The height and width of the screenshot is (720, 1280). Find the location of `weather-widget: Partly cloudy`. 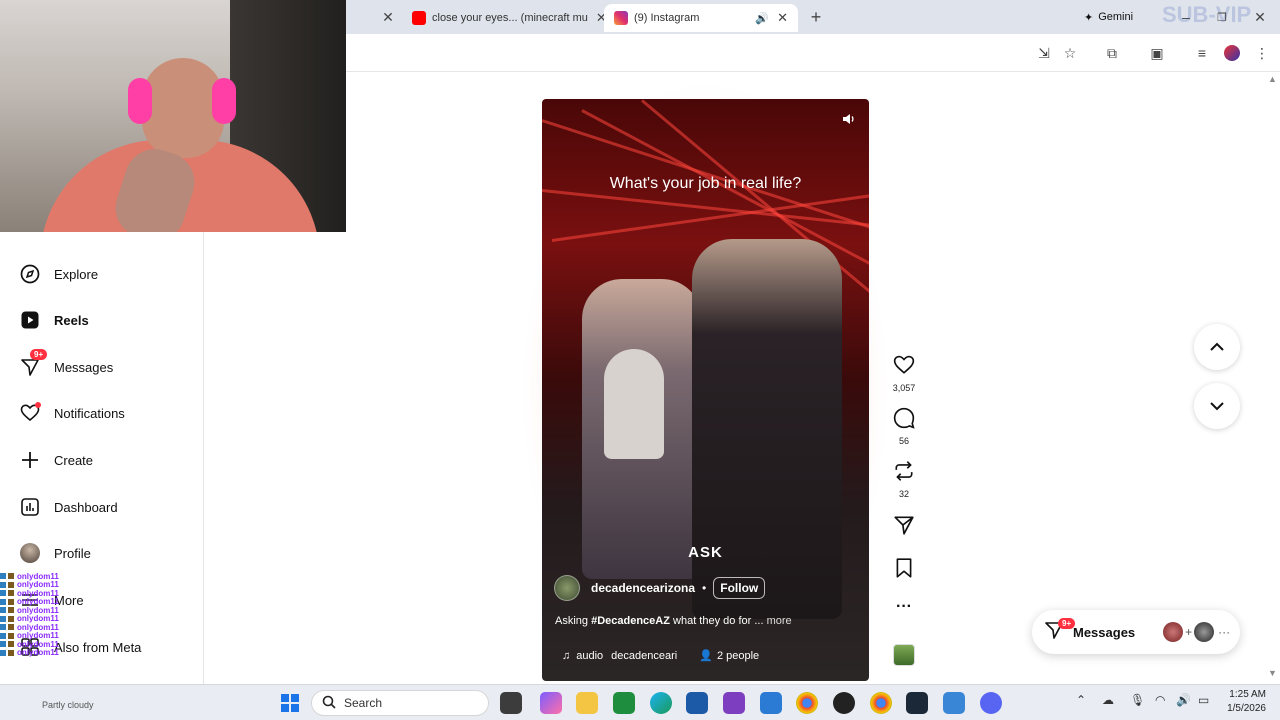

weather-widget: Partly cloudy is located at coordinates (68, 705).